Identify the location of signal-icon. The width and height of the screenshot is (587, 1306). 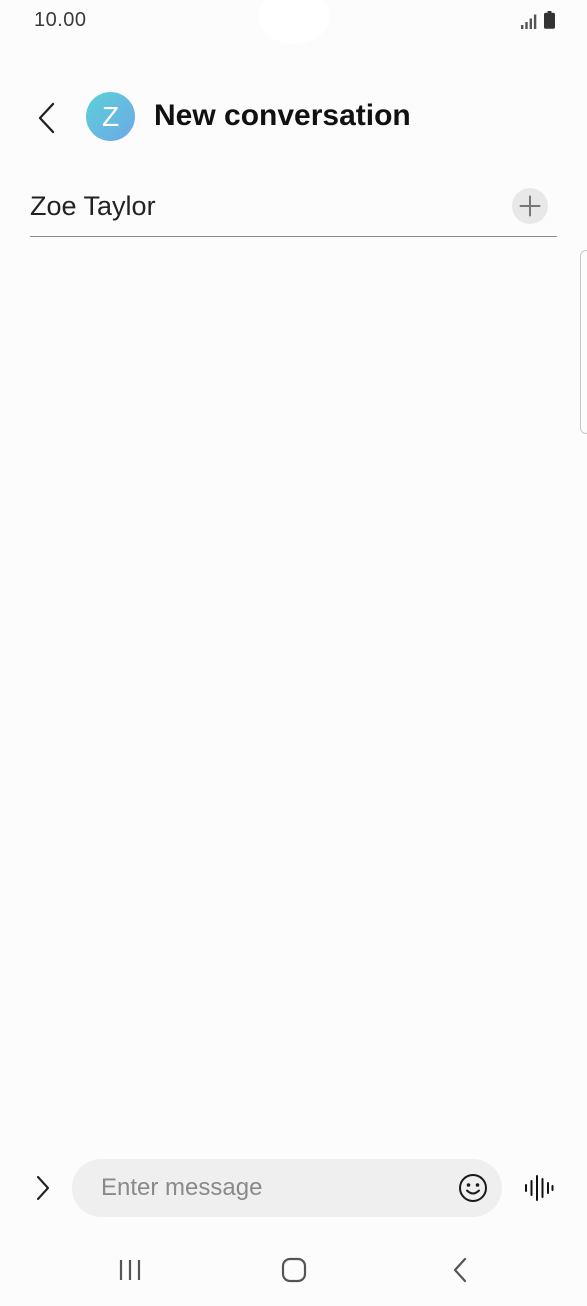
(529, 21).